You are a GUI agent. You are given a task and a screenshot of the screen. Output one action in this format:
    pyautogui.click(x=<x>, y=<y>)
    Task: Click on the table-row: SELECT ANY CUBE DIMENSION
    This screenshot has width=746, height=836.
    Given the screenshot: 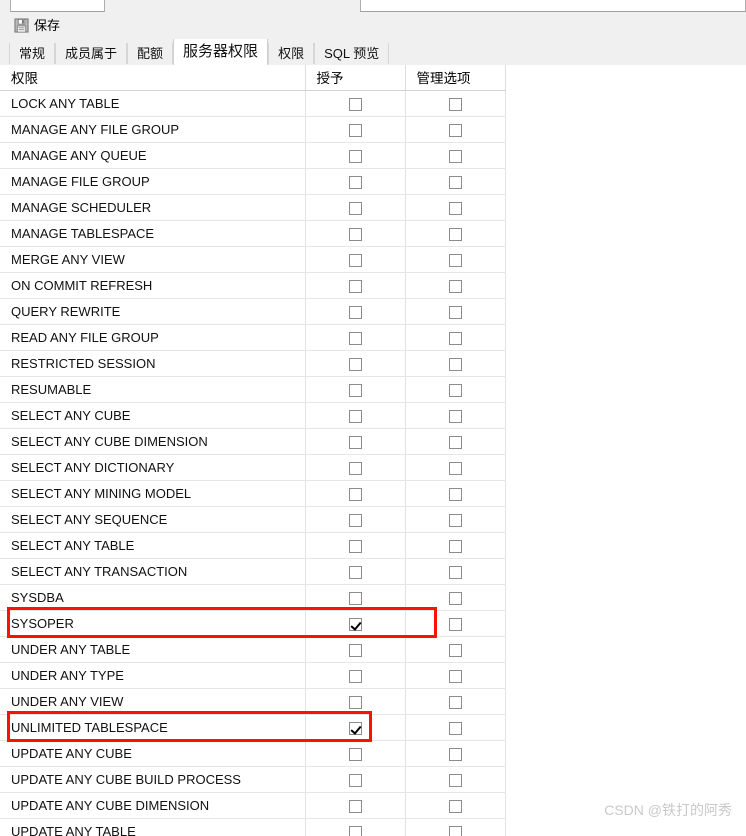 What is the action you would take?
    pyautogui.click(x=253, y=441)
    